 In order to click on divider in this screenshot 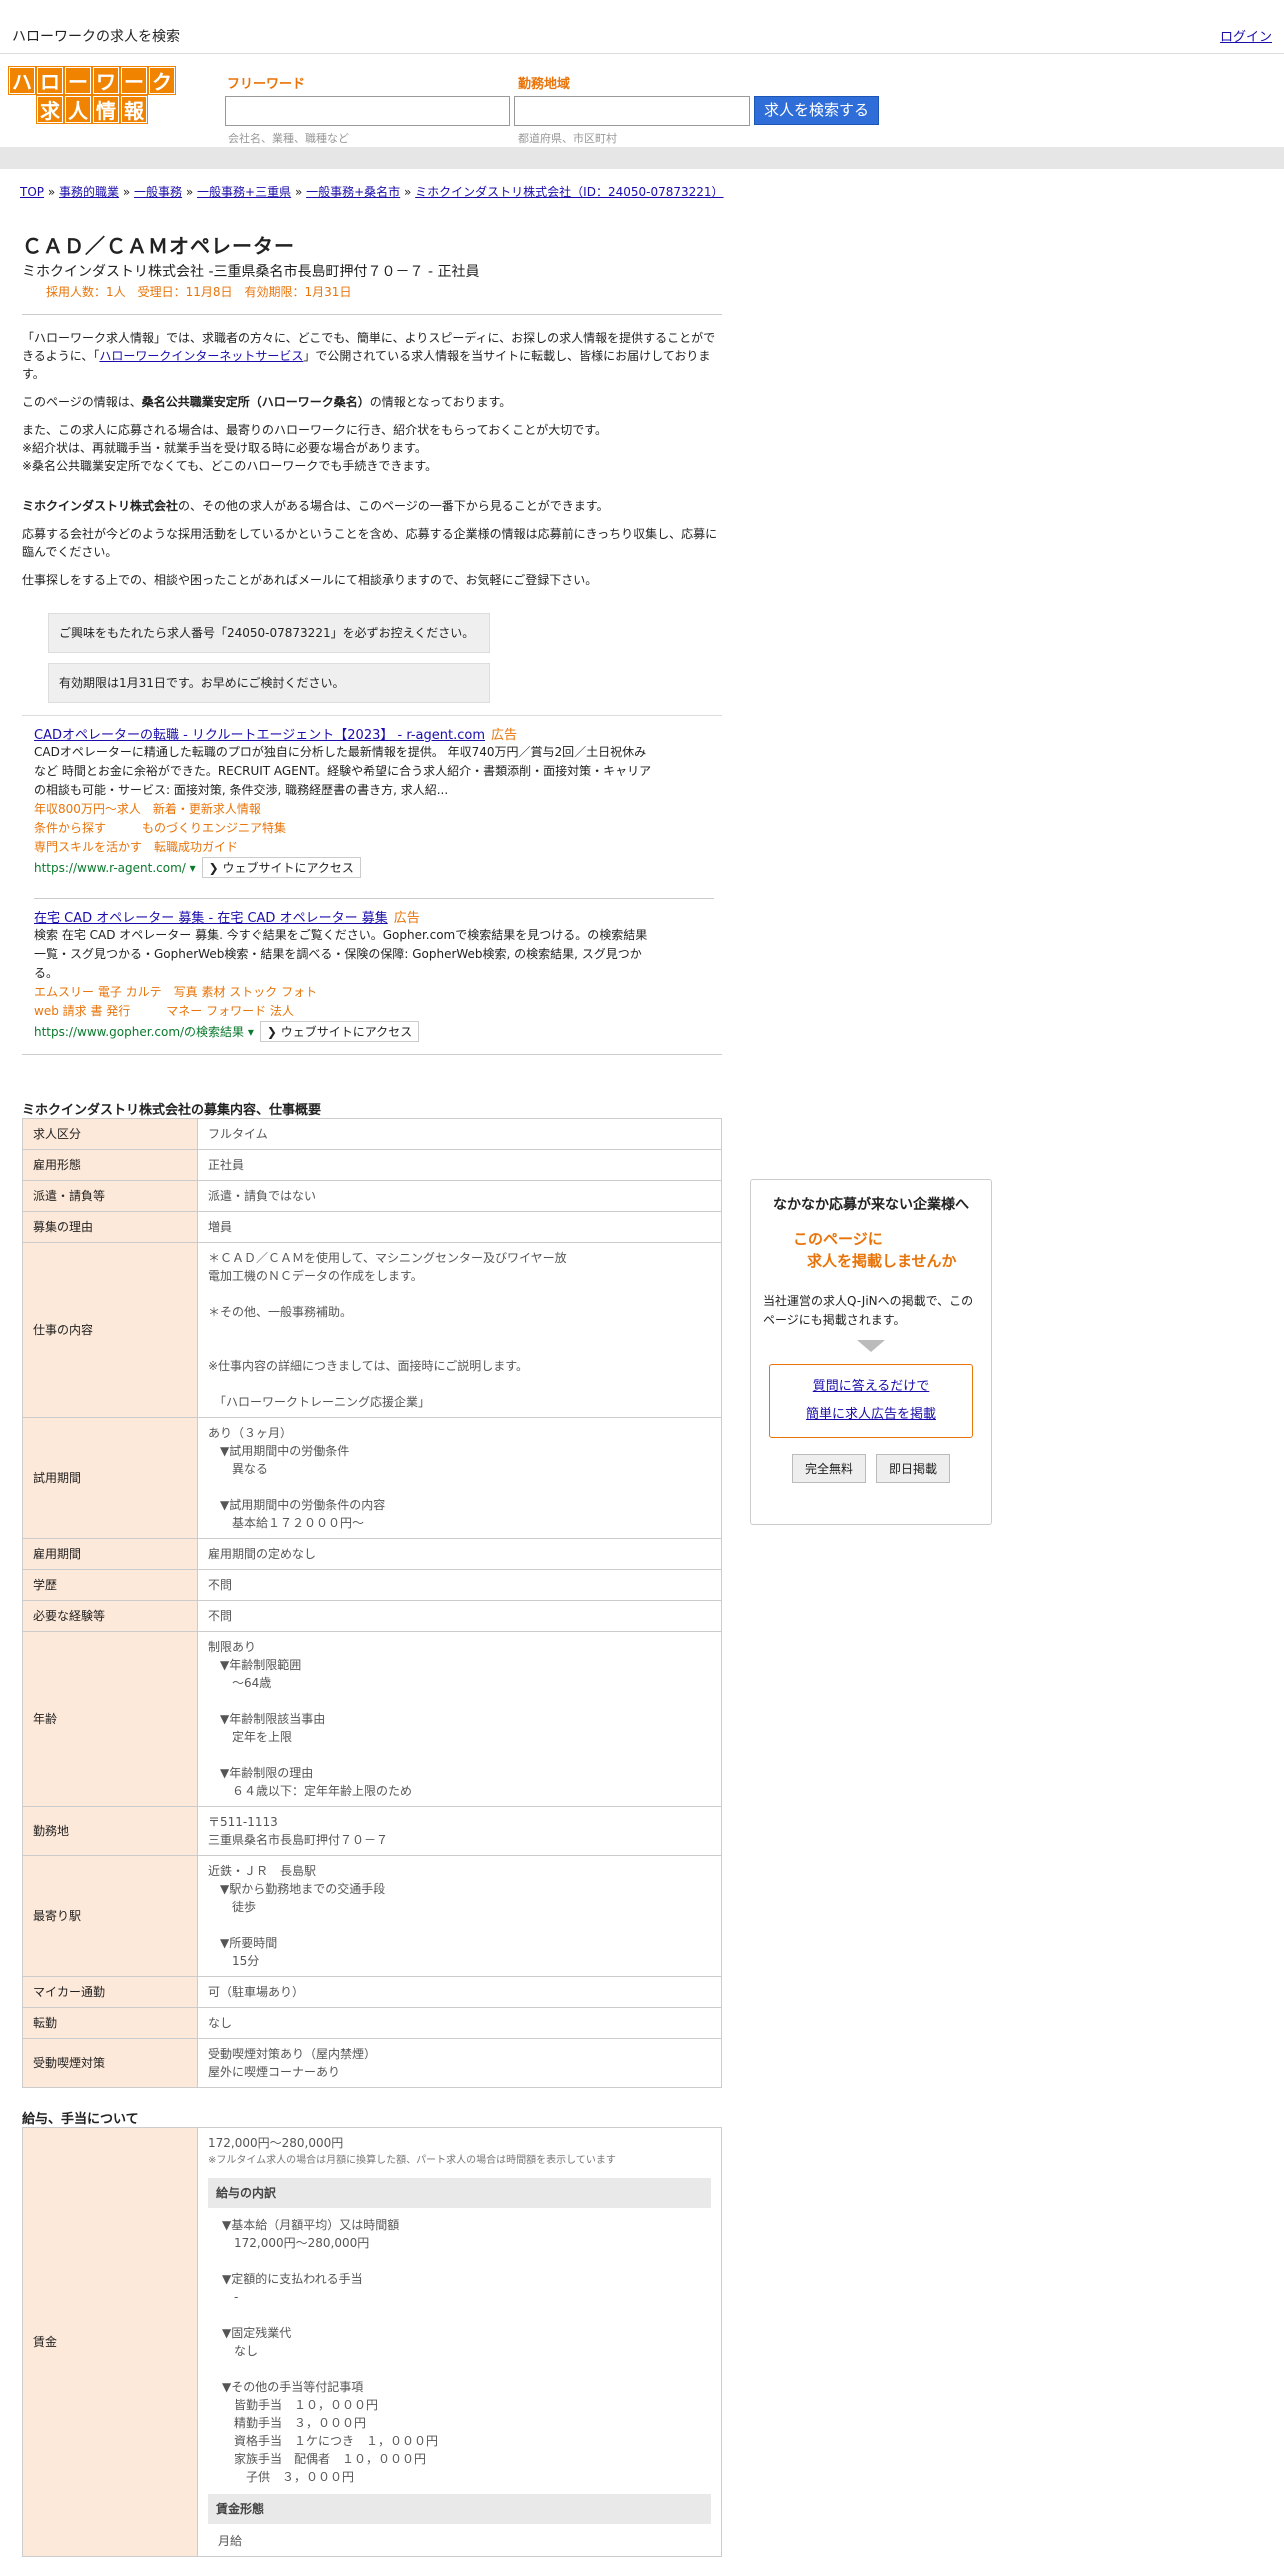, I will do `click(372, 314)`.